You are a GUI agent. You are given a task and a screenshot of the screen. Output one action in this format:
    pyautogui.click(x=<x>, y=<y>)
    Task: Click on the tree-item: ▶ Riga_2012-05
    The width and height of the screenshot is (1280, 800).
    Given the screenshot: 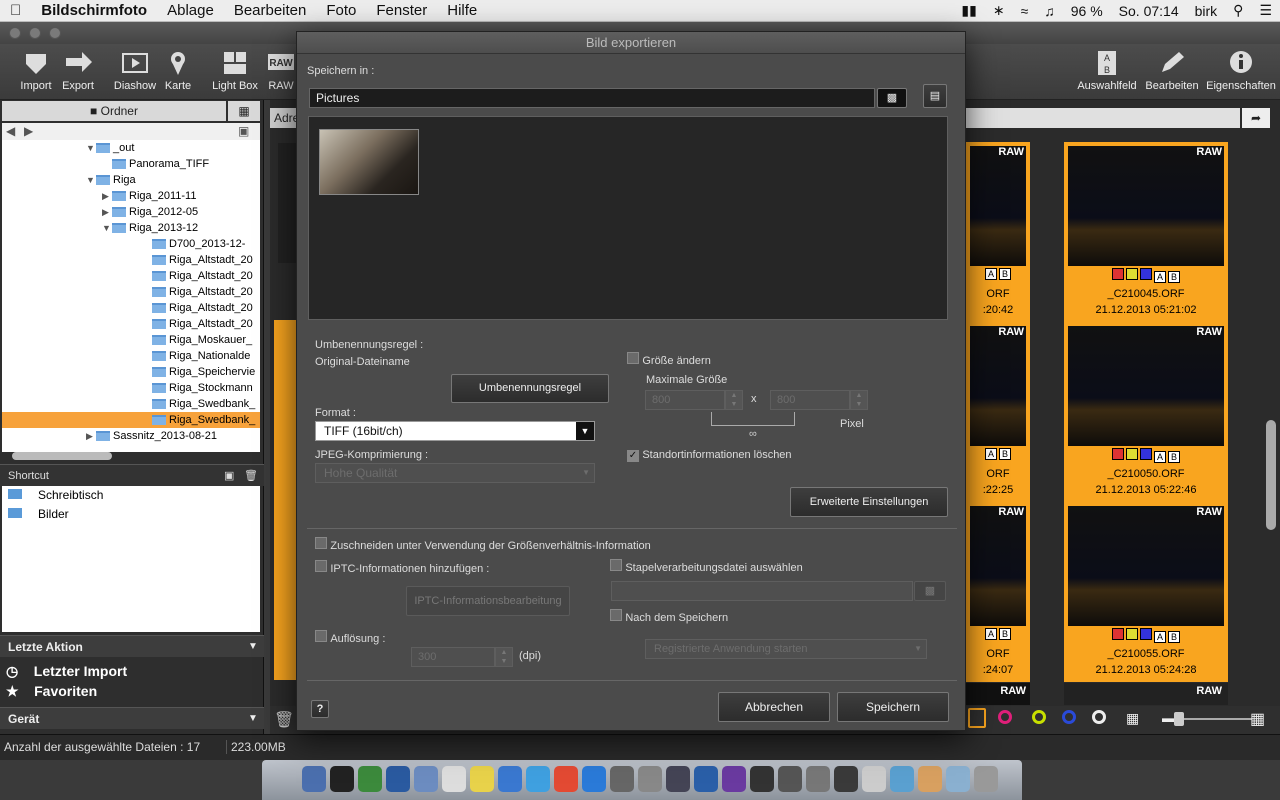 What is the action you would take?
    pyautogui.click(x=131, y=212)
    